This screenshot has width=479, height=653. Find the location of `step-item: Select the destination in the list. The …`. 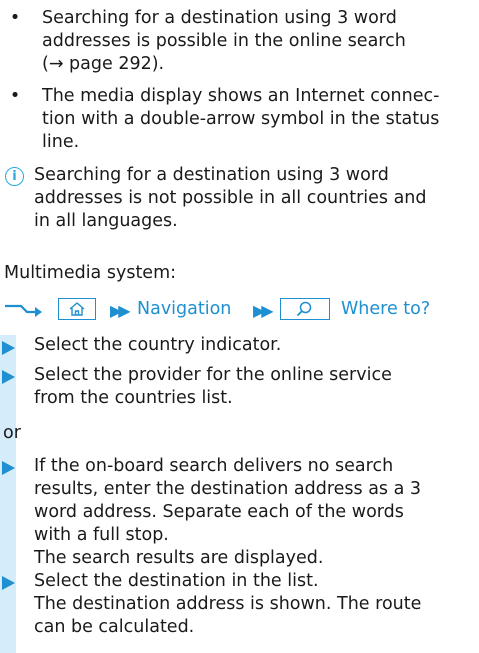

step-item: Select the destination in the list. The … is located at coordinates (228, 604).